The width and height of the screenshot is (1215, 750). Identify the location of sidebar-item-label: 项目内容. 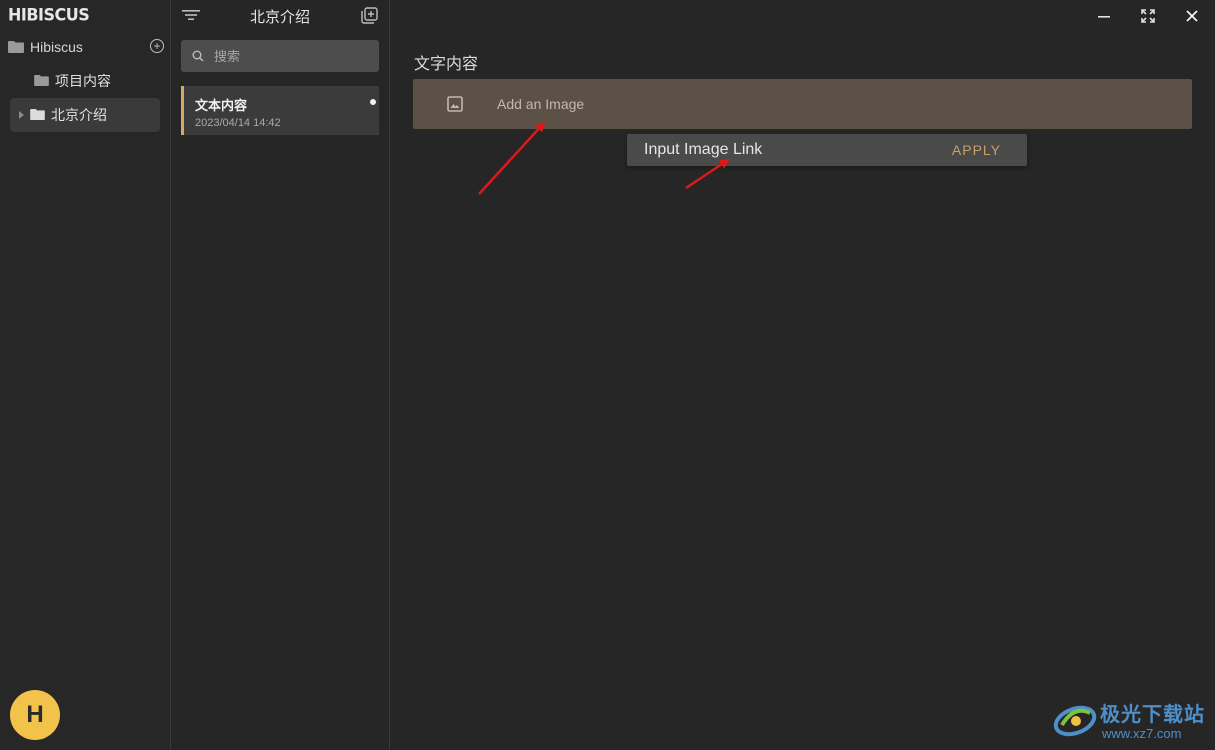
(83, 81).